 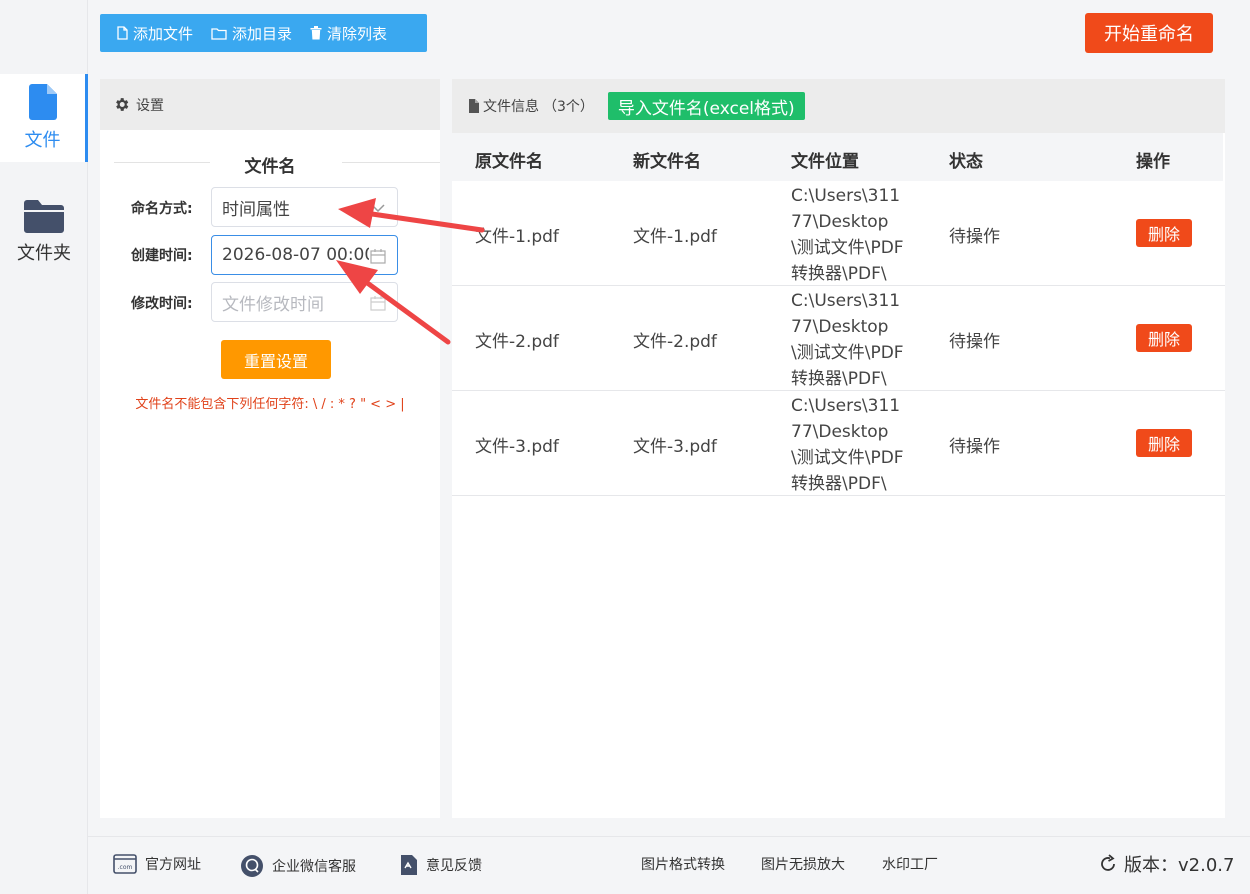 I want to click on watermark-factory-label: 水印工厂, so click(x=910, y=865).